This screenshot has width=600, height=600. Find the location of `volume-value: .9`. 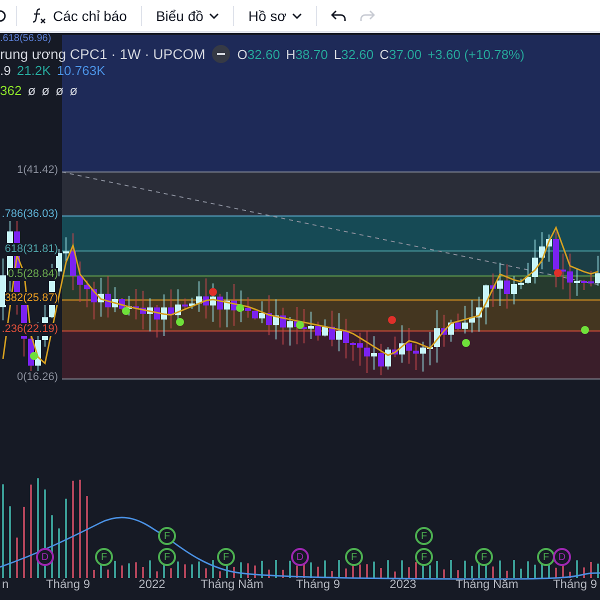

volume-value: .9 is located at coordinates (5, 70).